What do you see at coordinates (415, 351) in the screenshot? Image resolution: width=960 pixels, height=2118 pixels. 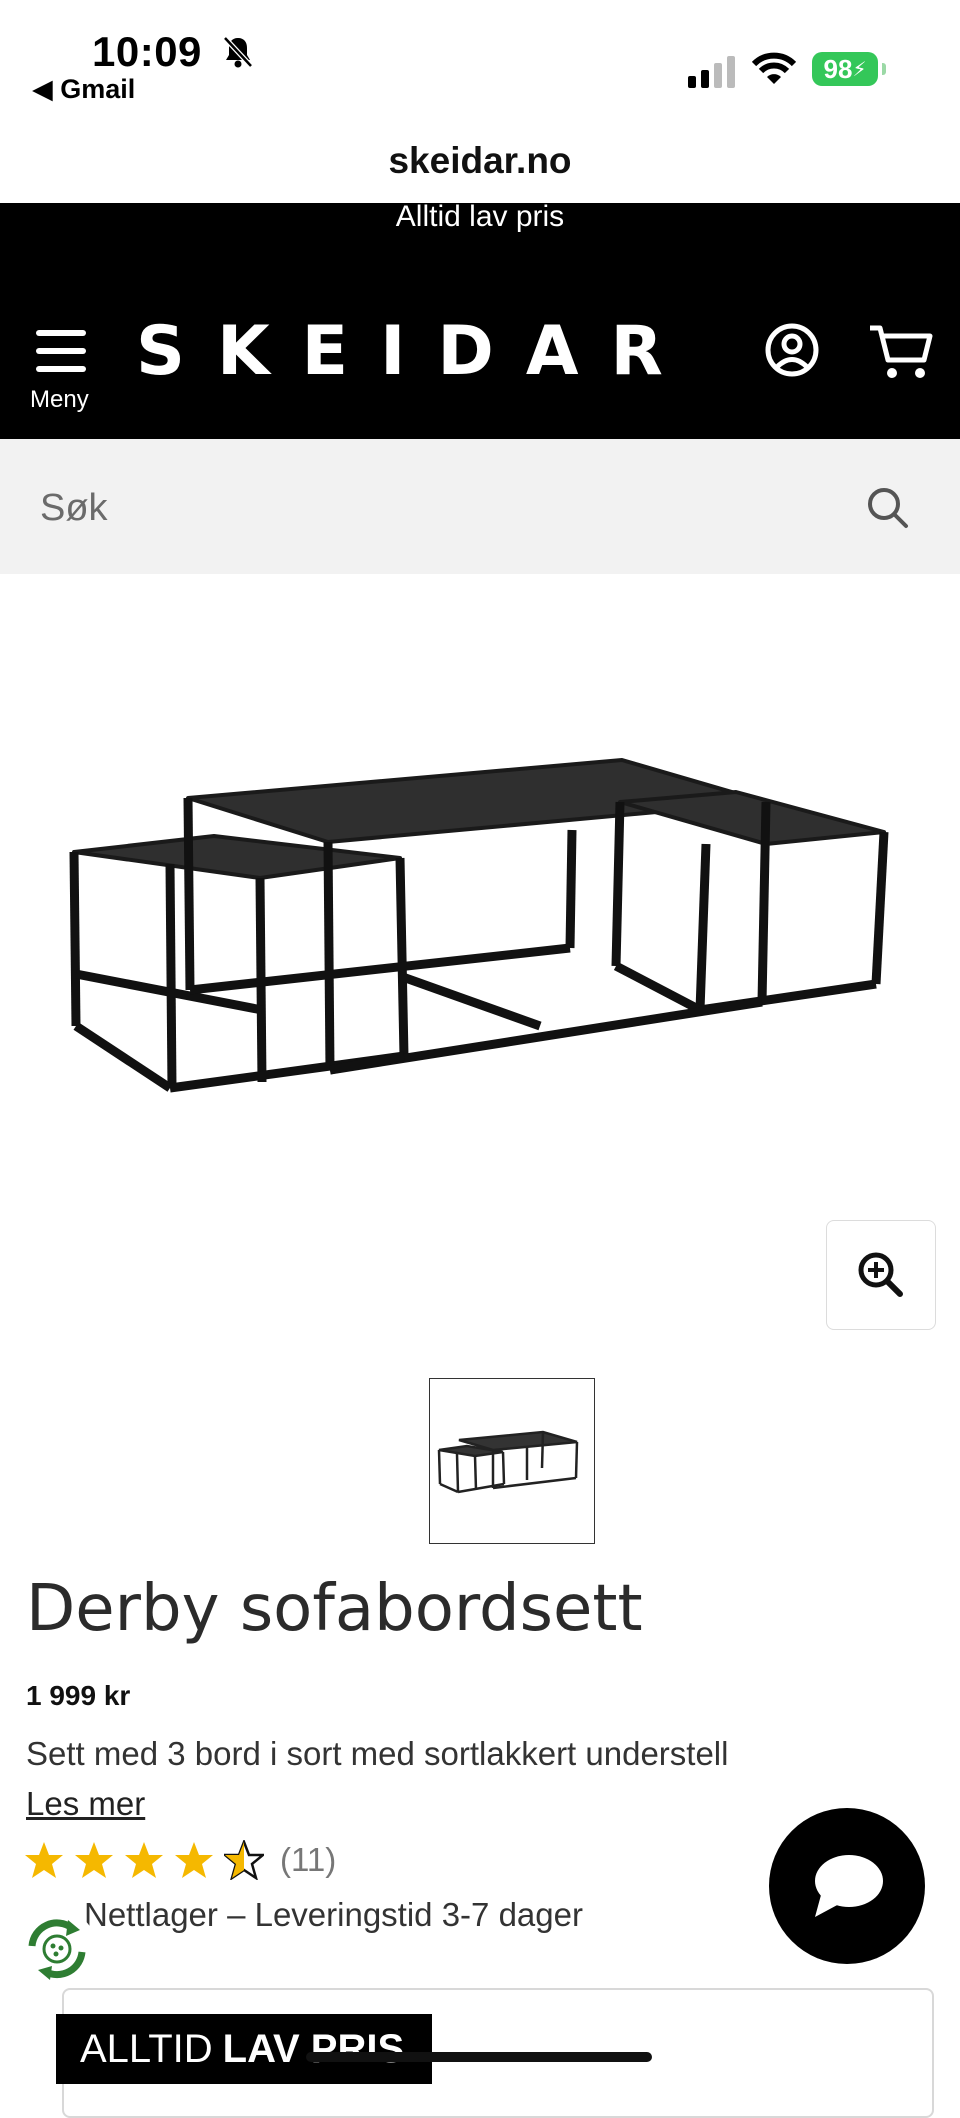 I see `skeidar-logo: SKEIDAR` at bounding box center [415, 351].